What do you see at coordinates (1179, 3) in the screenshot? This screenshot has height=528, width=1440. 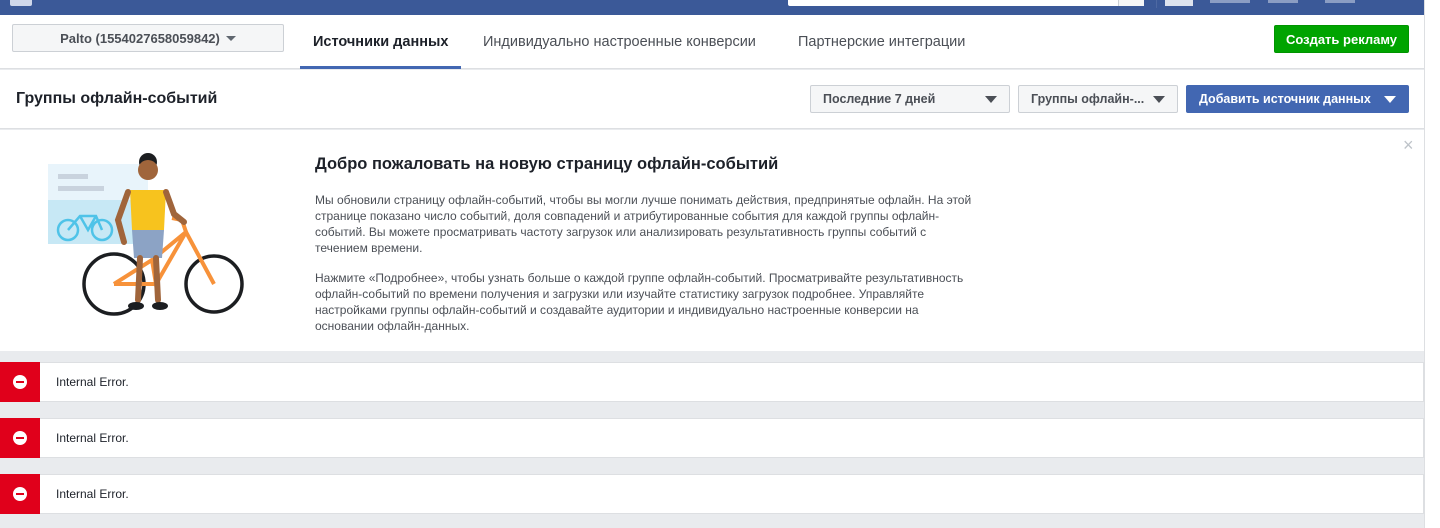 I see `avatar` at bounding box center [1179, 3].